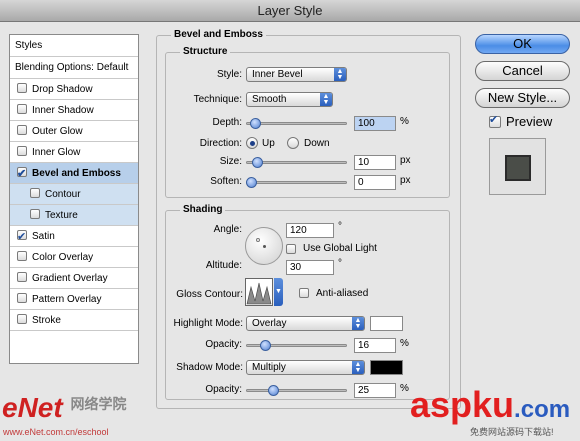 This screenshot has width=580, height=441. Describe the element at coordinates (258, 240) in the screenshot. I see `angle-crosshair-icon` at that location.